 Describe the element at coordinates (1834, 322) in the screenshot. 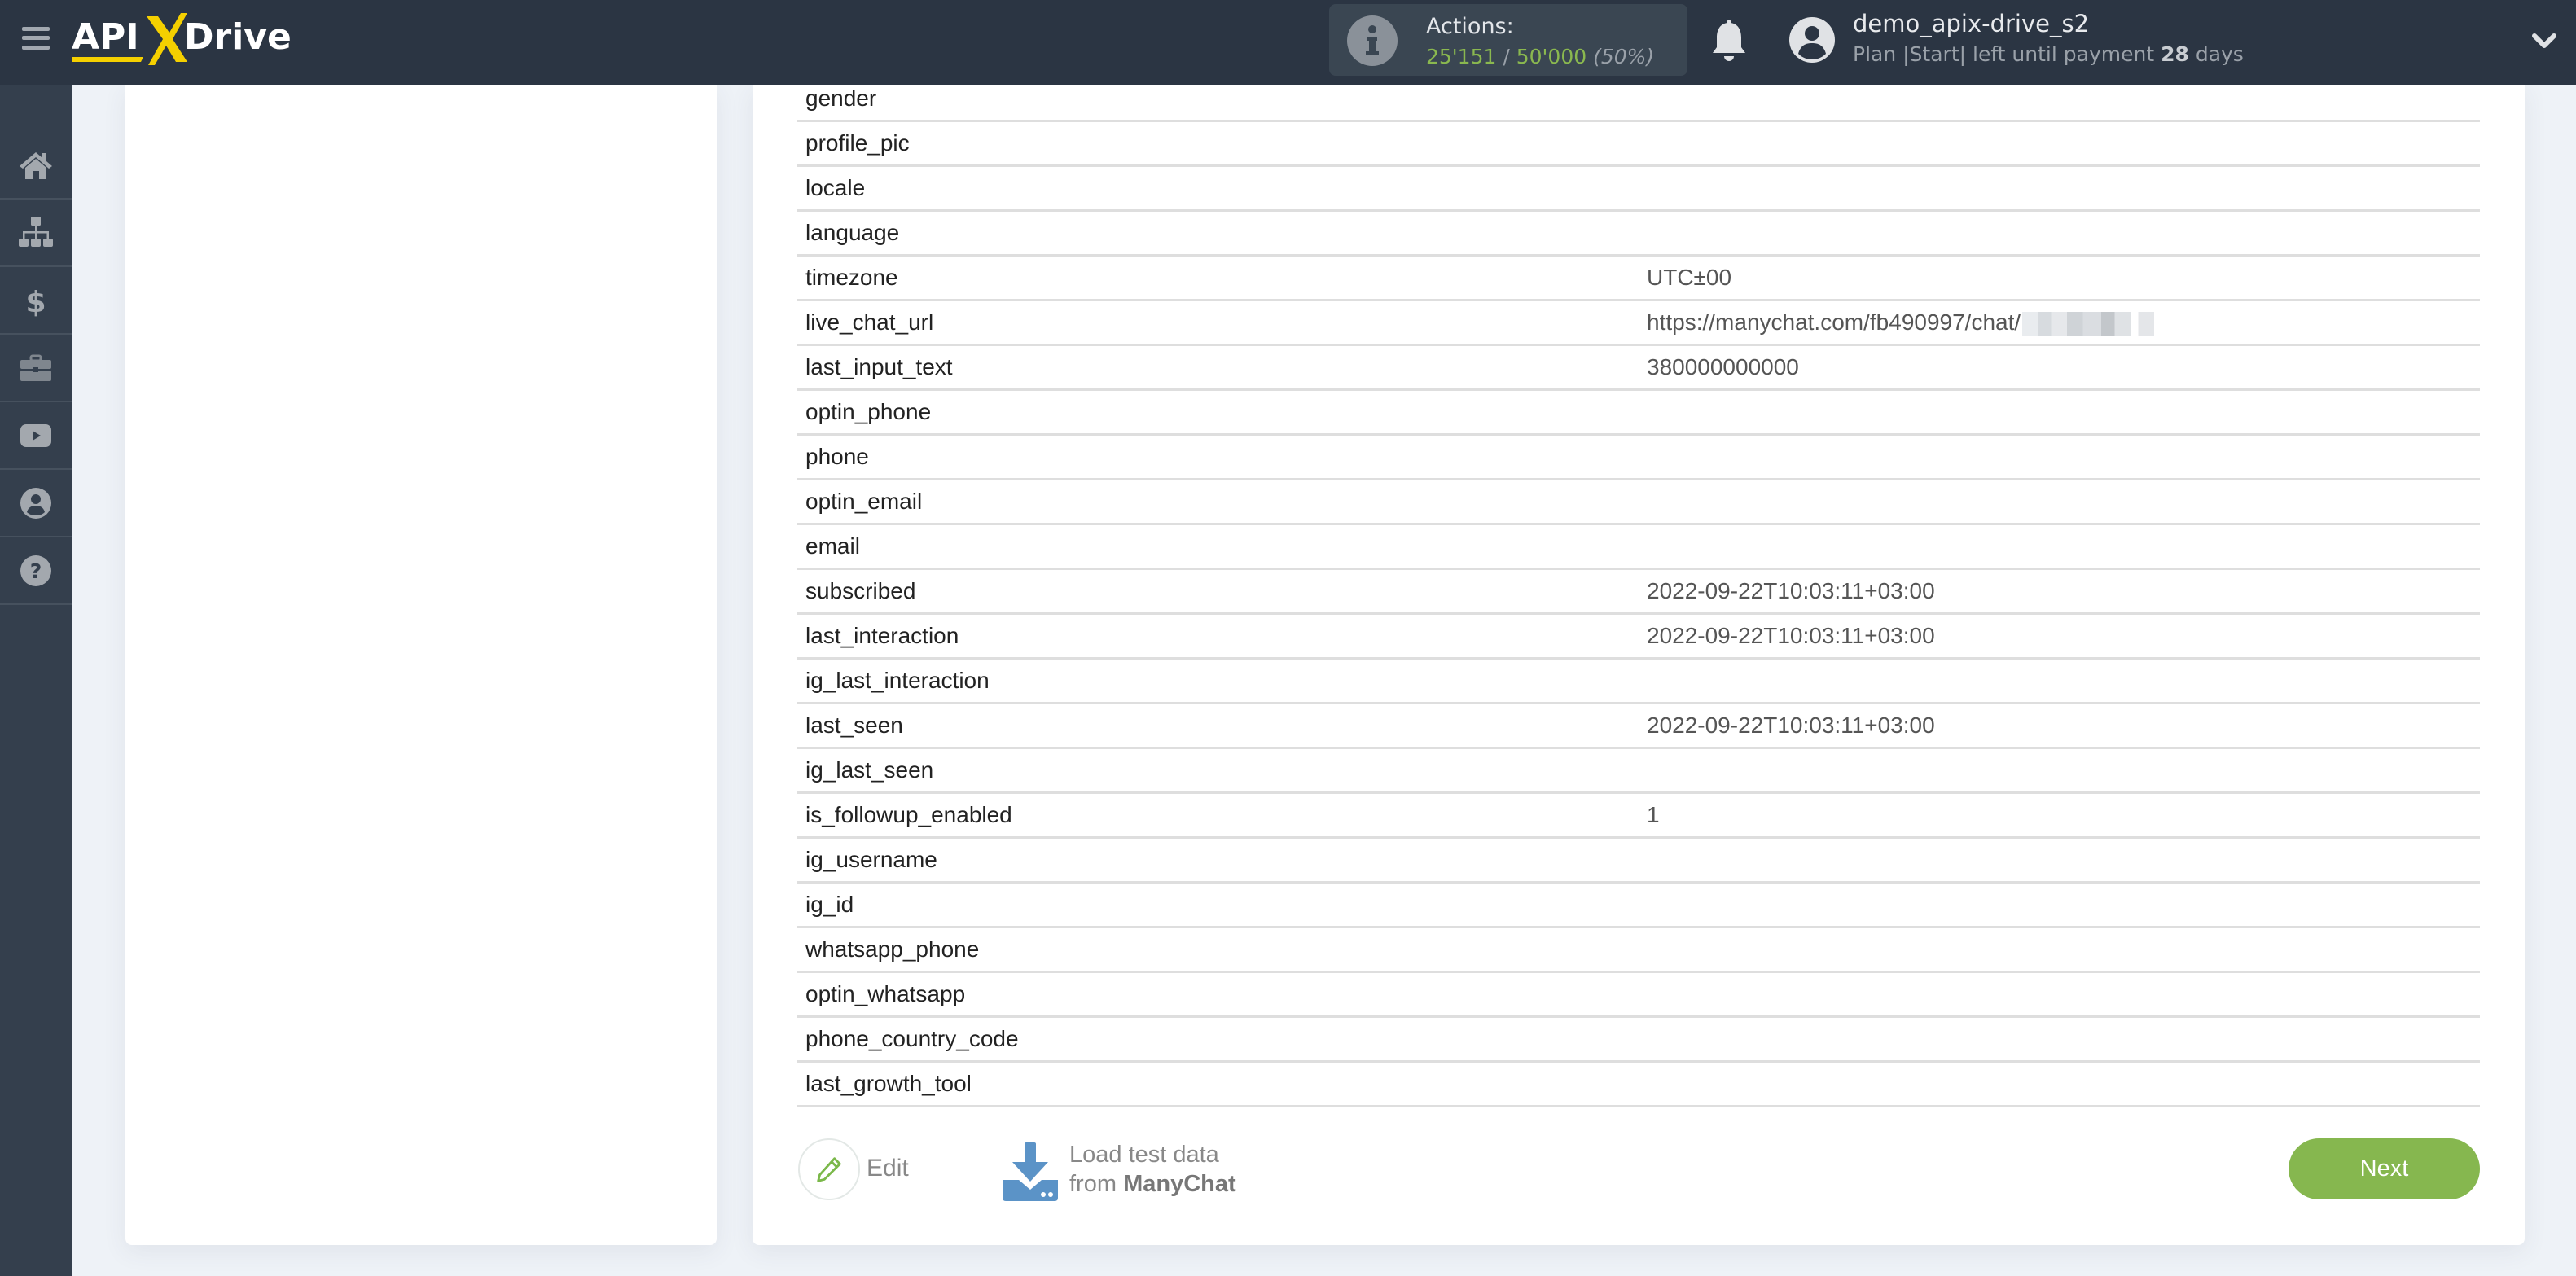

I see `field-value-text: https://manychat.com/fb490997/chat/` at that location.